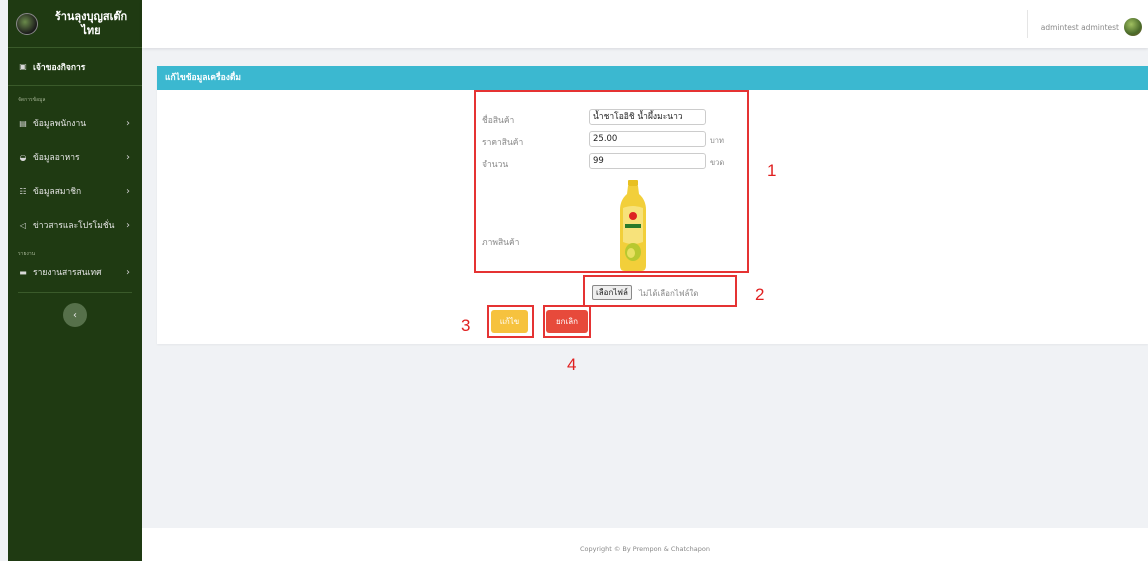  What do you see at coordinates (652, 78) in the screenshot?
I see `card-title: แก้ไขข้อมูลเครื่องดื่ม` at bounding box center [652, 78].